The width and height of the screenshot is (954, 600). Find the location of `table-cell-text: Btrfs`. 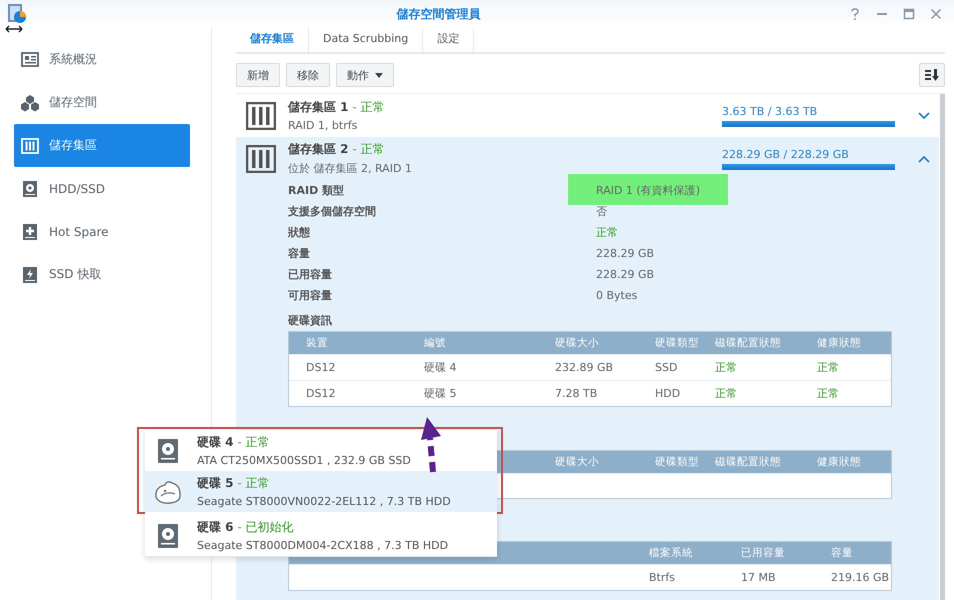

table-cell-text: Btrfs is located at coordinates (662, 577).